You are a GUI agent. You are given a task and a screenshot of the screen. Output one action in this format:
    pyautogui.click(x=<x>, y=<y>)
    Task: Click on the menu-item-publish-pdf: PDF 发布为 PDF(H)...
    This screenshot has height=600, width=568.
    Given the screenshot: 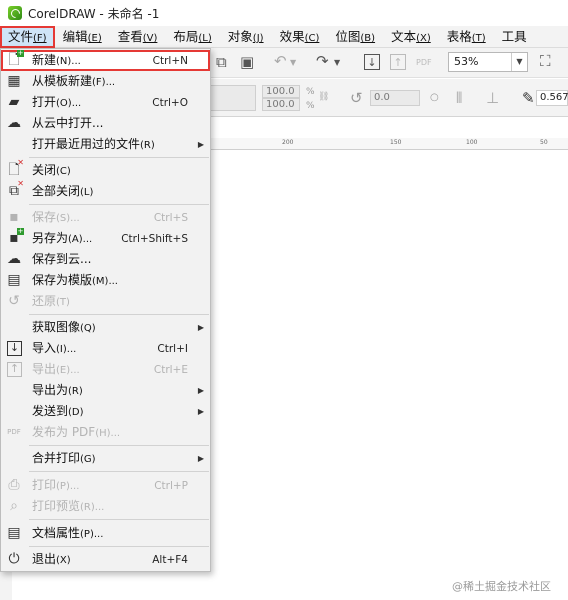 What is the action you would take?
    pyautogui.click(x=105, y=432)
    